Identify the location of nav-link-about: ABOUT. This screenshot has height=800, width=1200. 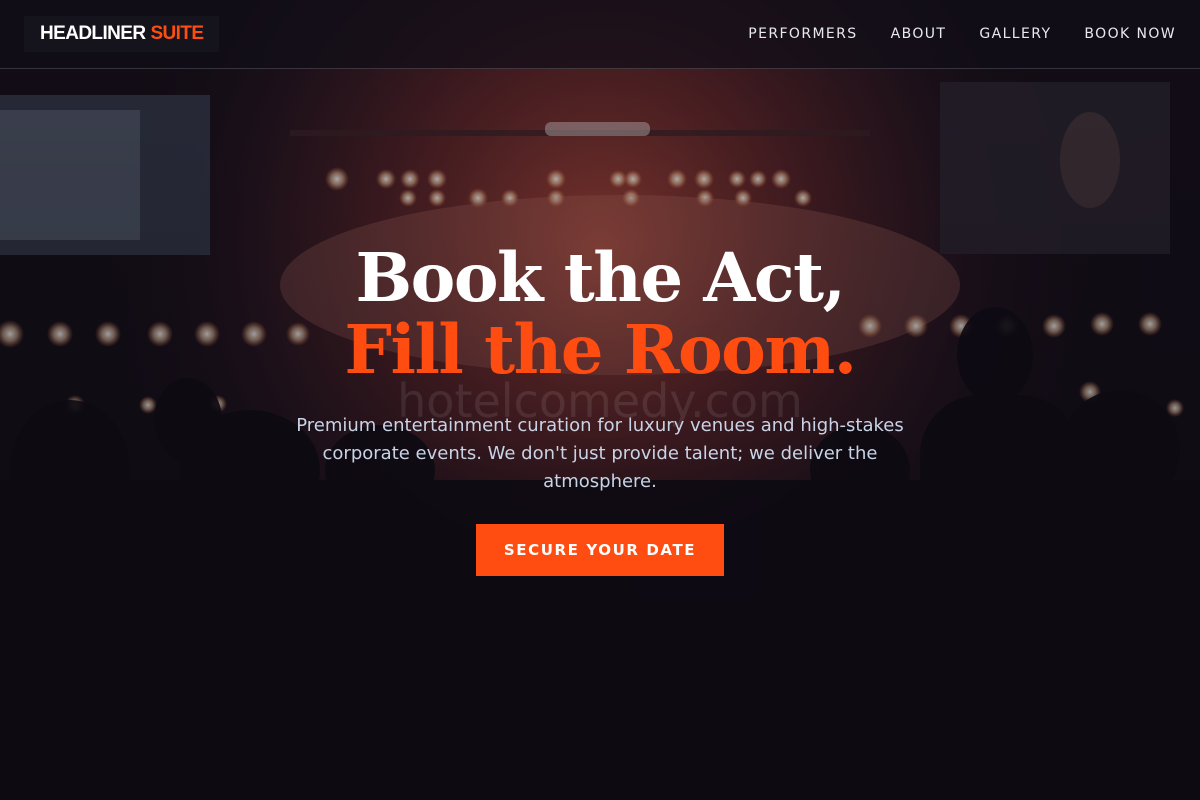
(919, 34).